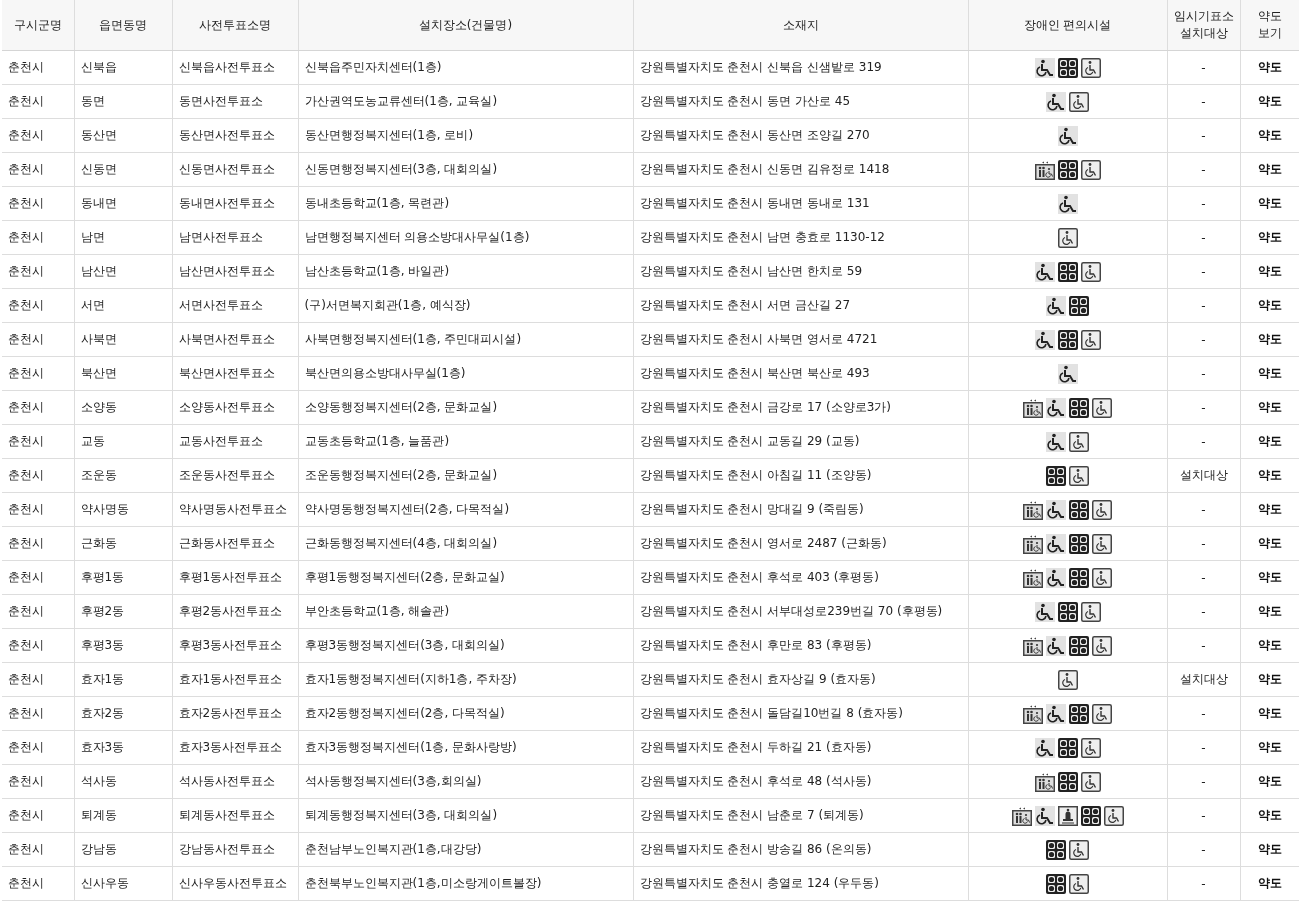 This screenshot has width=1301, height=908. Describe the element at coordinates (760, 67) in the screenshot. I see `address: 강원특별자치도 춘천시 신북읍 신샘밭로 319` at that location.